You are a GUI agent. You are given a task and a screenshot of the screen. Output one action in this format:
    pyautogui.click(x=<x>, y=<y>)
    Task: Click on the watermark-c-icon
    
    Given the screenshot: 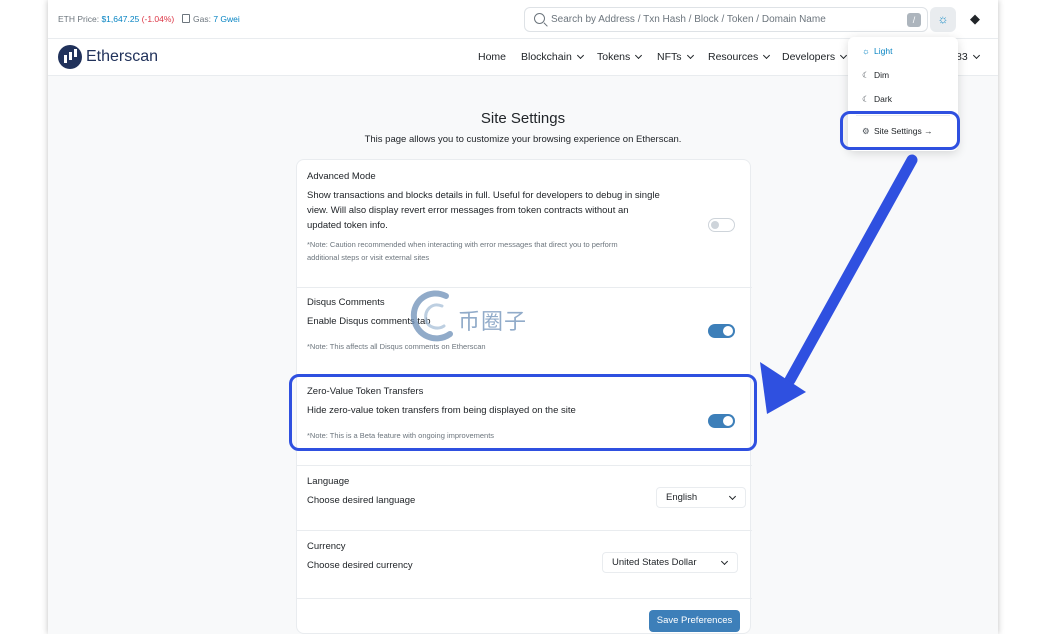 What is the action you would take?
    pyautogui.click(x=431, y=316)
    